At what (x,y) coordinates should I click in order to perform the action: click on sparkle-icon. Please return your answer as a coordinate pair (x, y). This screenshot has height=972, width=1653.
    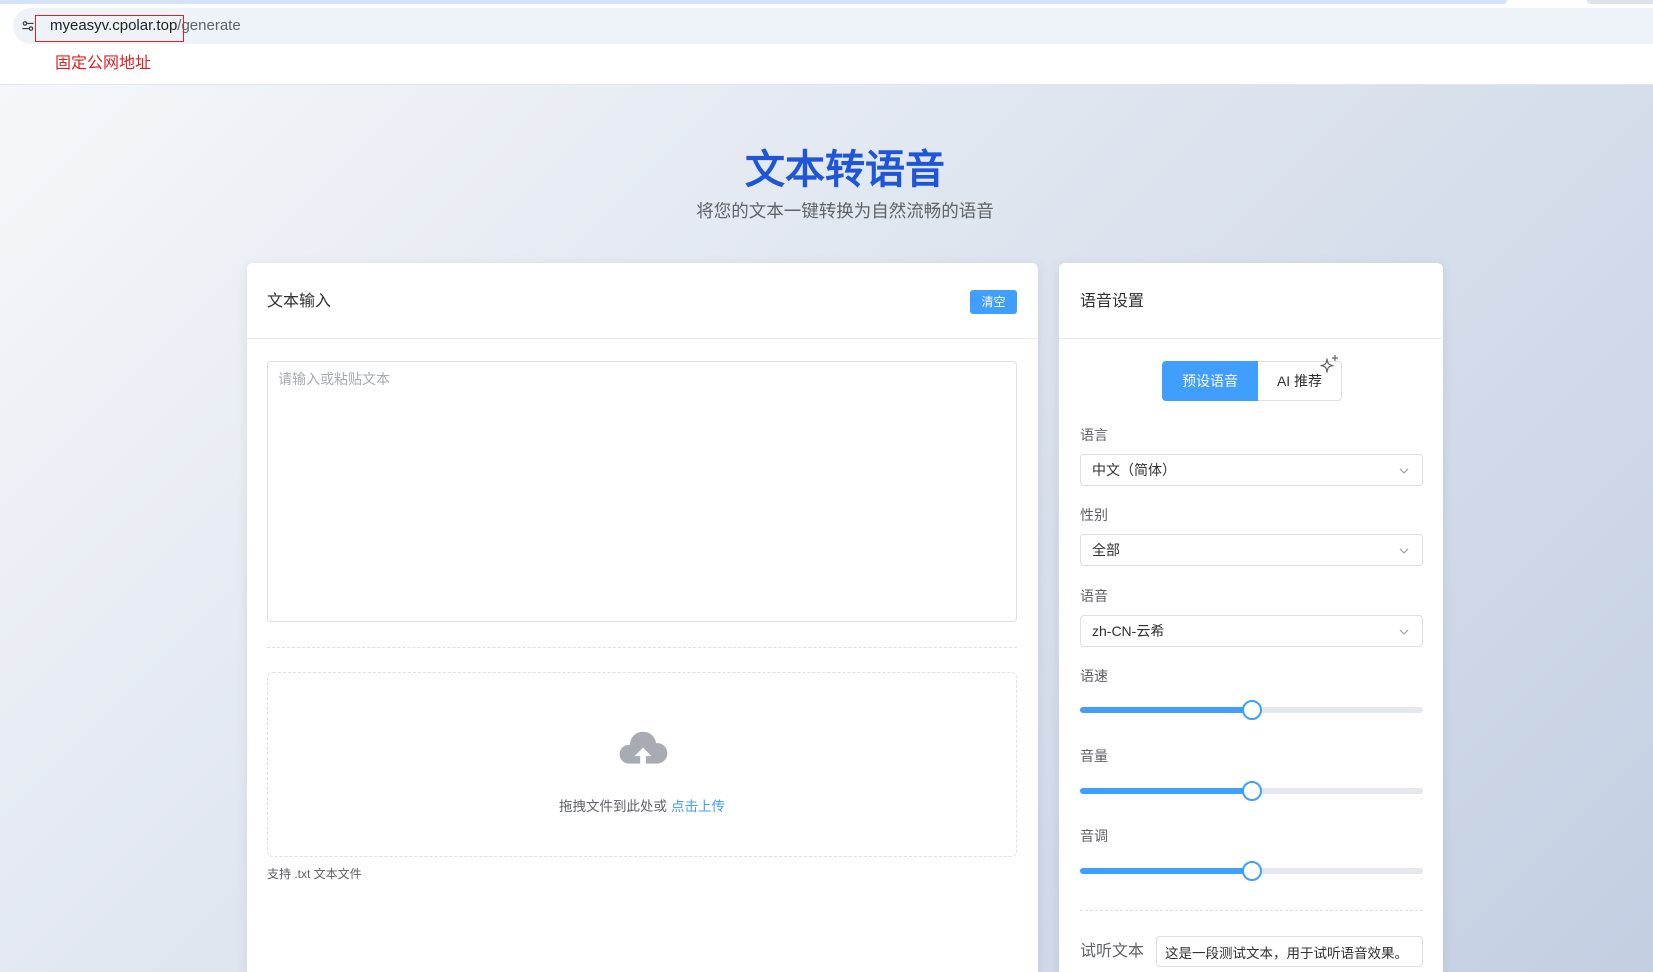
    Looking at the image, I should click on (1329, 363).